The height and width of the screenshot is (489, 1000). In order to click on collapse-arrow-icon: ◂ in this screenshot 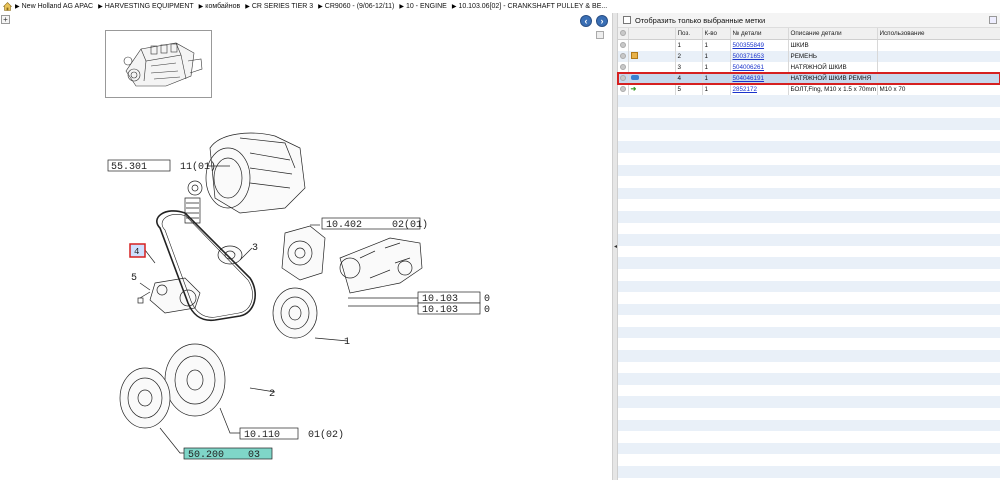, I will do `click(615, 247)`.